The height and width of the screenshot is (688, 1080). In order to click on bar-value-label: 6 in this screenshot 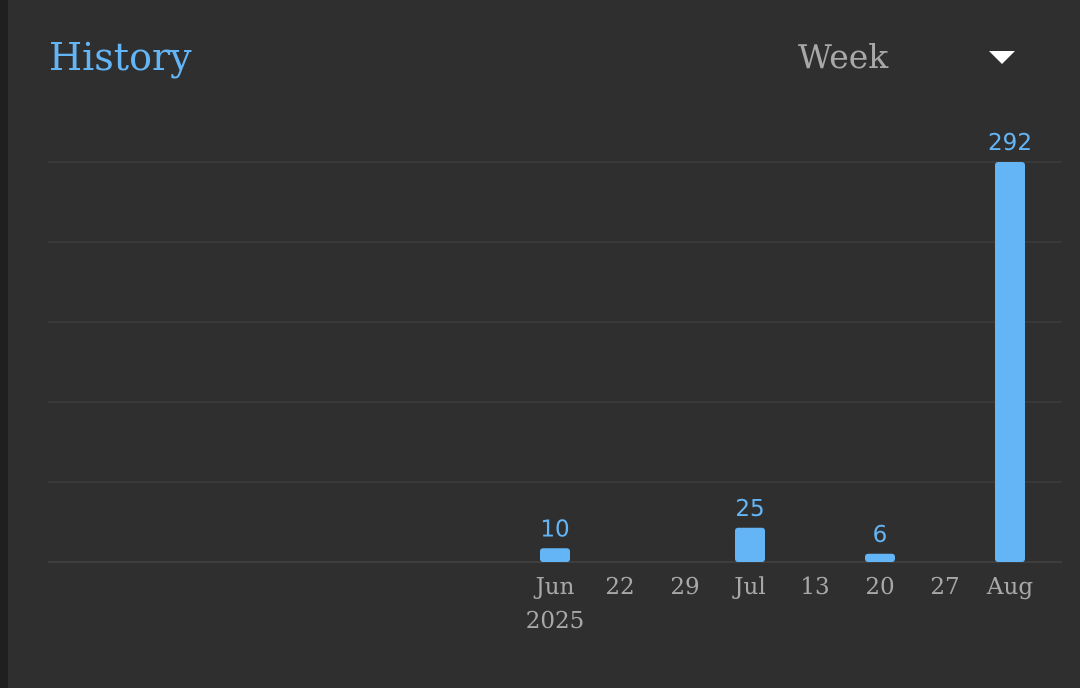, I will do `click(880, 535)`.